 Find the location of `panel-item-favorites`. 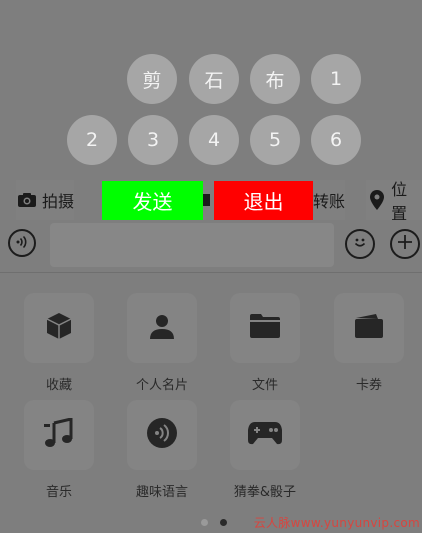

panel-item-favorites is located at coordinates (59, 328).